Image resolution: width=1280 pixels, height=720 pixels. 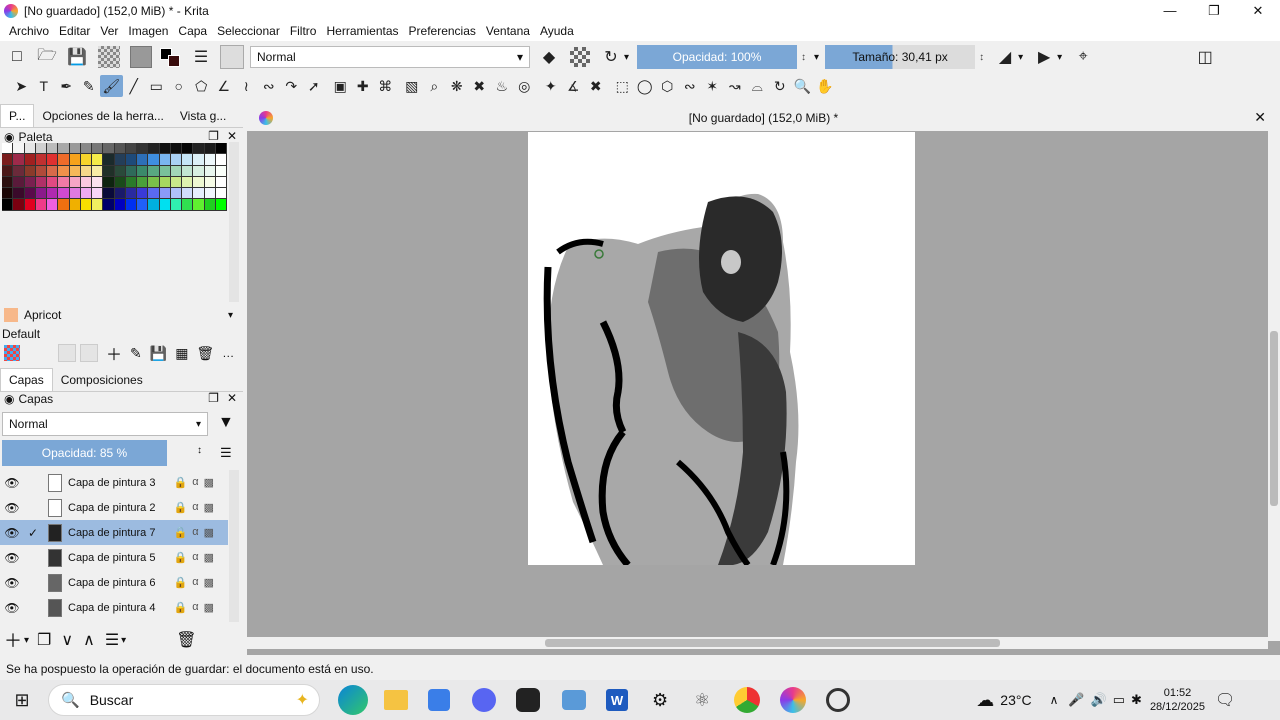 What do you see at coordinates (134, 86) in the screenshot?
I see `line-tool-icon: ╱` at bounding box center [134, 86].